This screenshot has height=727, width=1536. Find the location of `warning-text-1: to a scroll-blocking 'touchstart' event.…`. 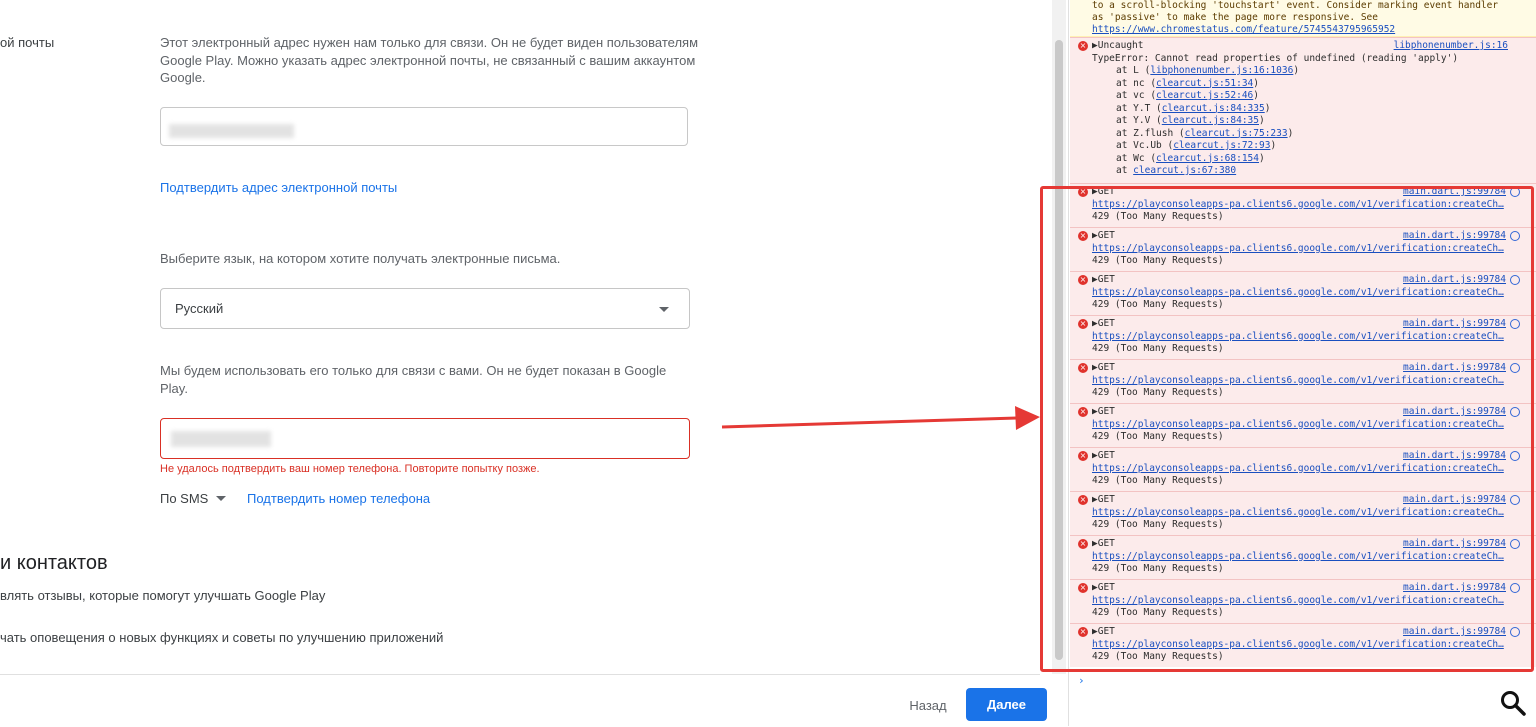

warning-text-1: to a scroll-blocking 'touchstart' event.… is located at coordinates (1295, 5).